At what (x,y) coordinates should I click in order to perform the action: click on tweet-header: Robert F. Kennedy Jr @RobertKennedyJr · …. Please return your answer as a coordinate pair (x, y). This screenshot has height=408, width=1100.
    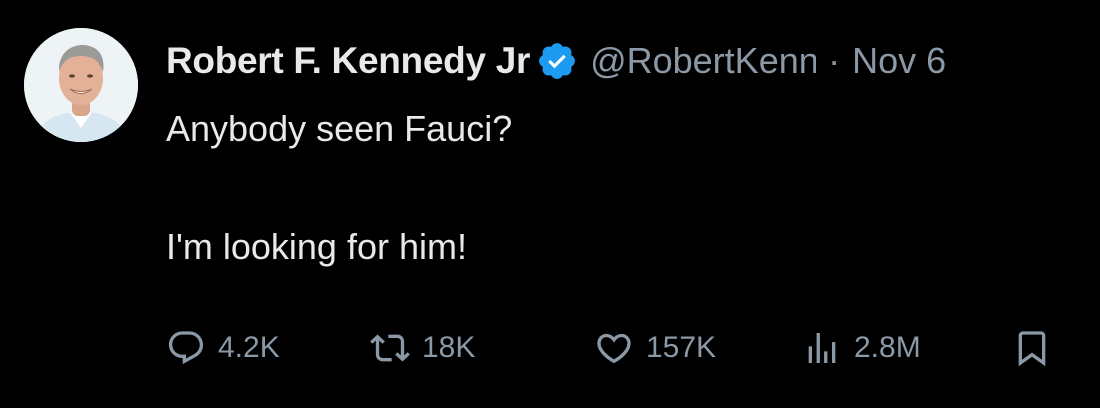
    Looking at the image, I should click on (626, 61).